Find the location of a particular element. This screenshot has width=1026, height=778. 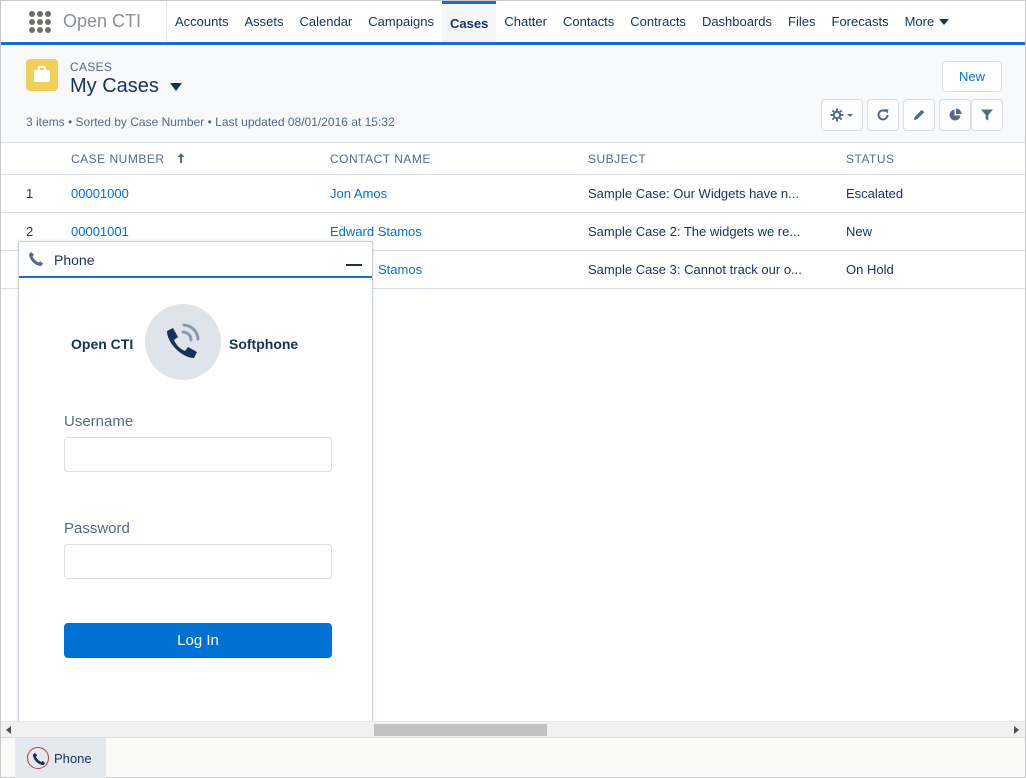

tab-contacts: Contacts is located at coordinates (588, 21).